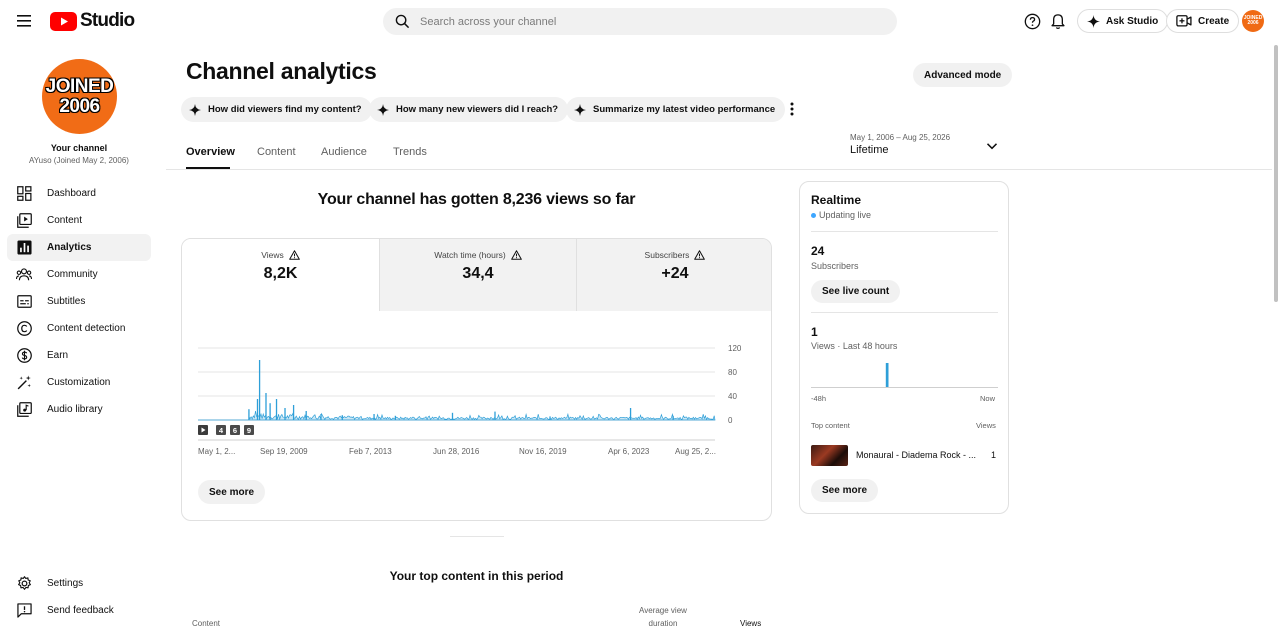 The image size is (1280, 630). I want to click on sidebar-item-earn: Earn, so click(79, 355).